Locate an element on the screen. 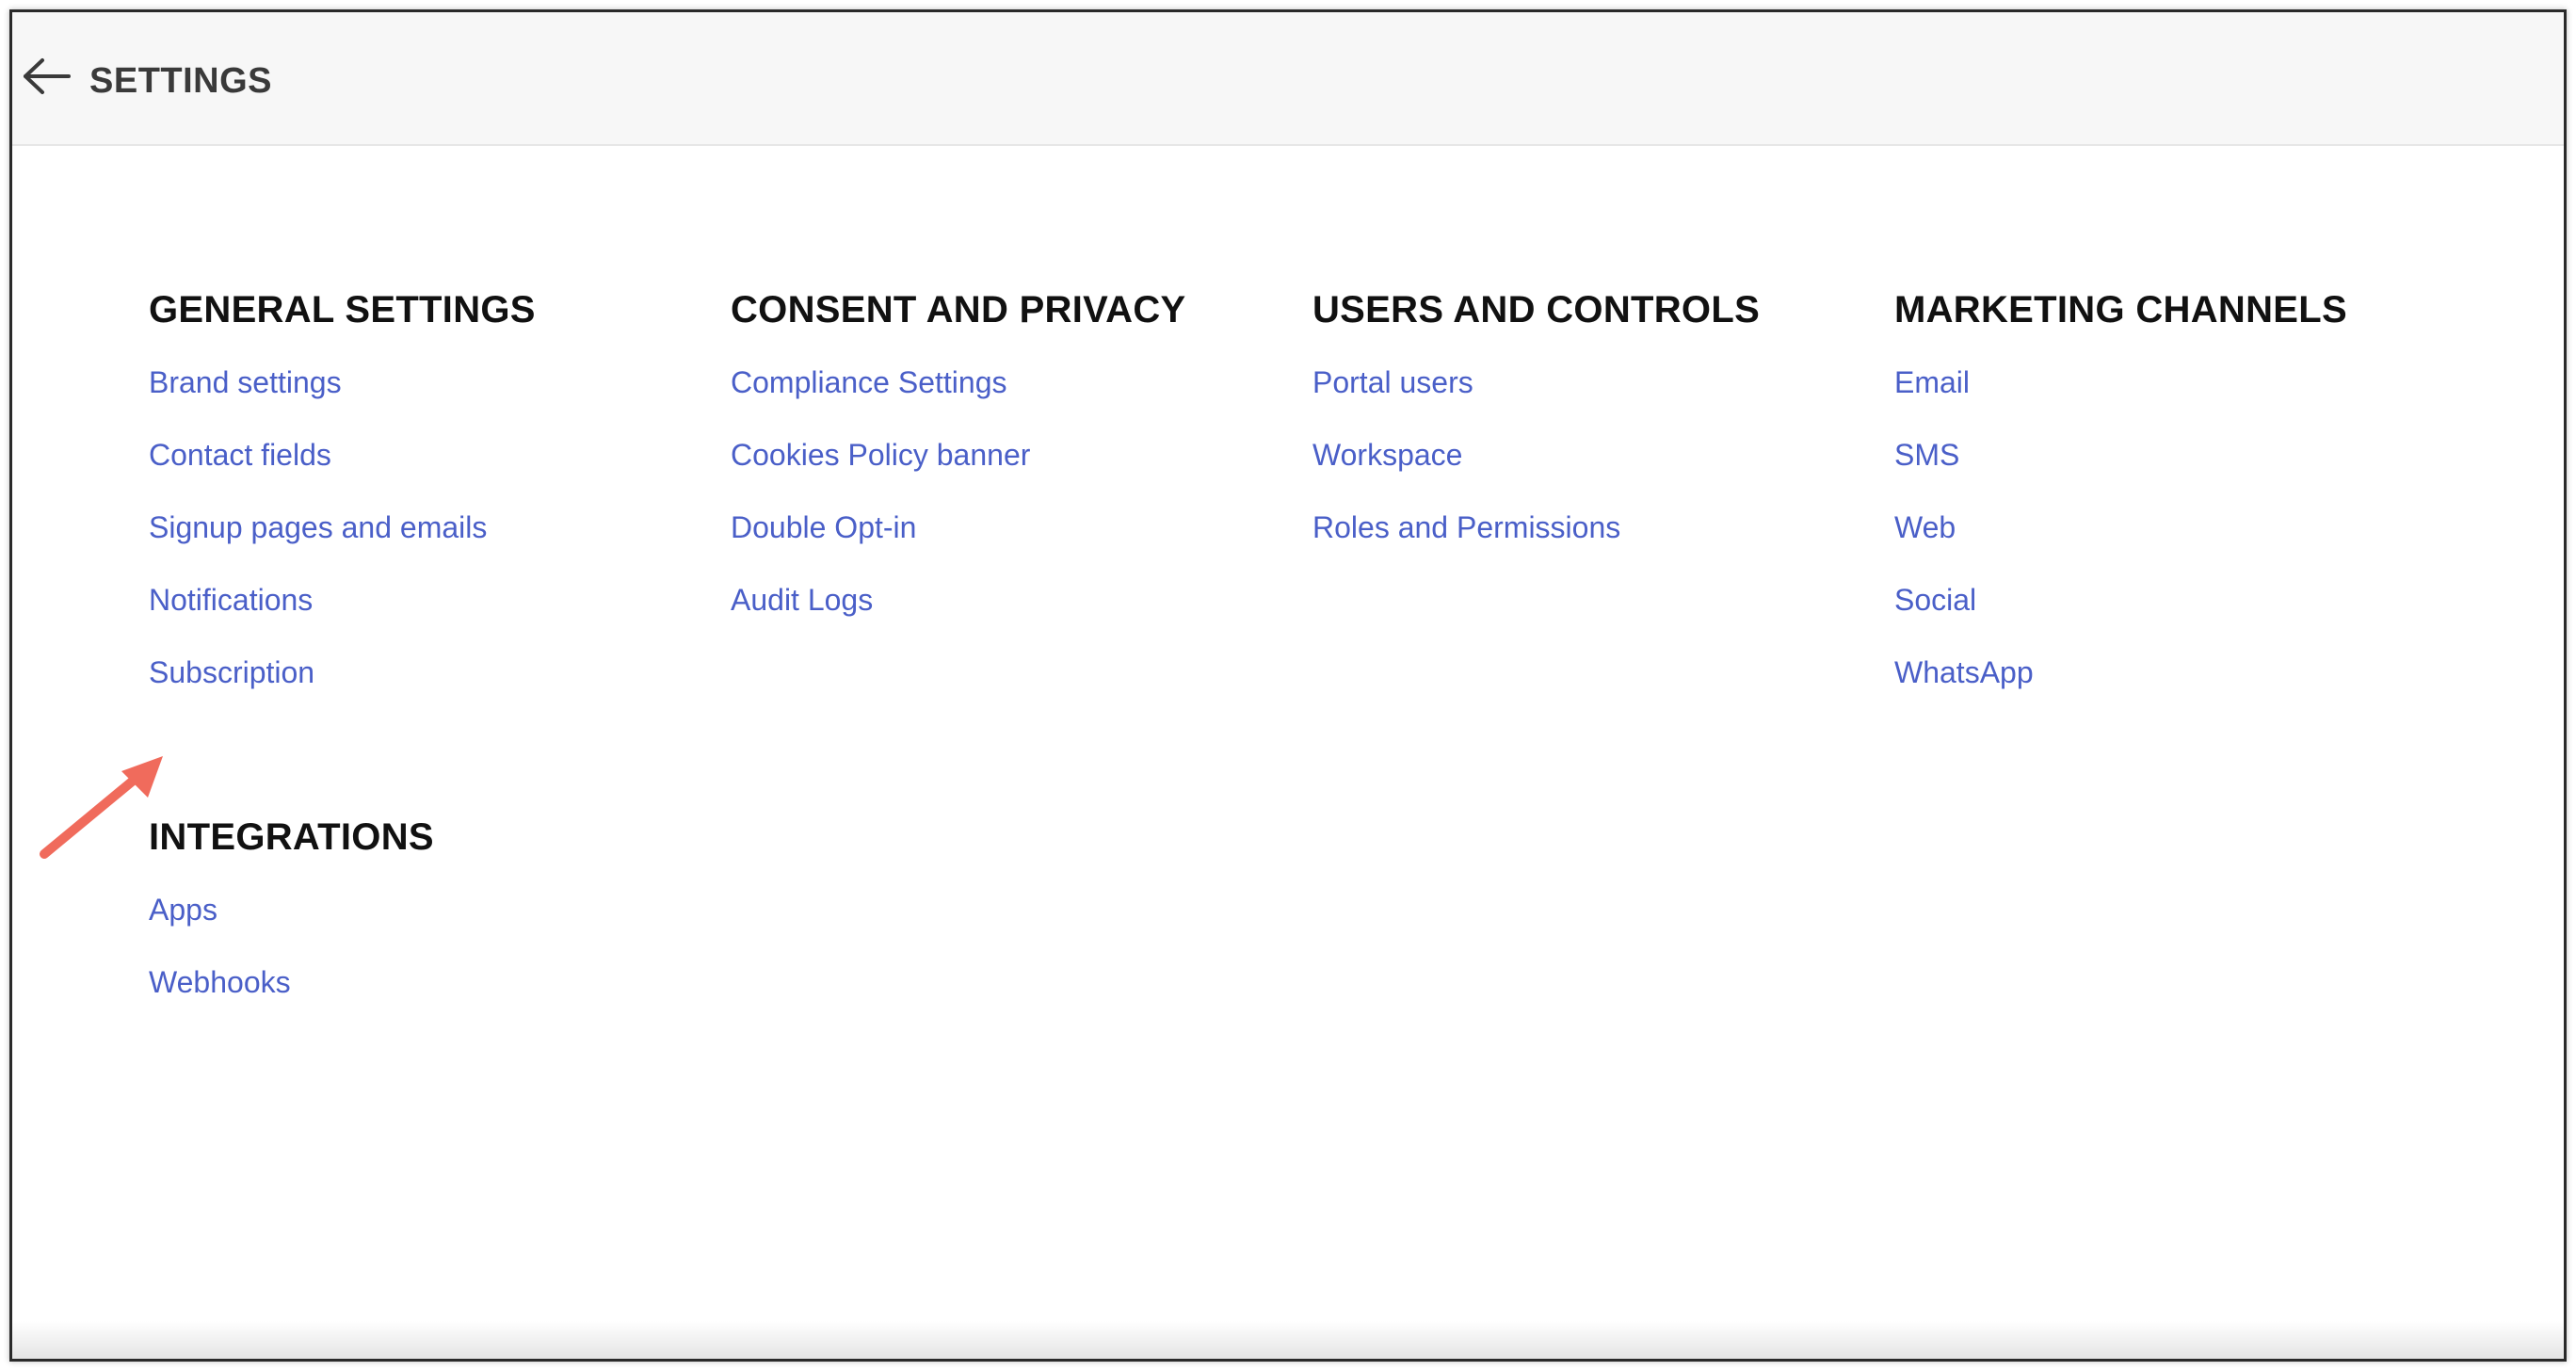  list-item: Double Opt-in is located at coordinates (1013, 546).